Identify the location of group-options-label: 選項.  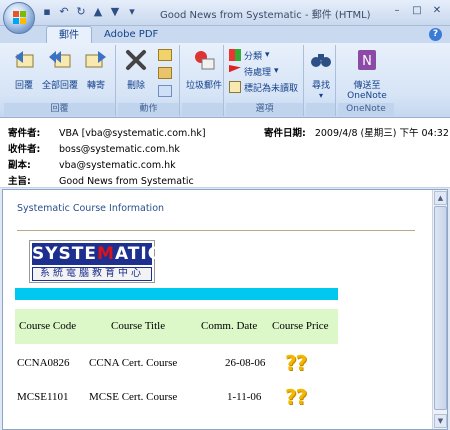
(264, 109).